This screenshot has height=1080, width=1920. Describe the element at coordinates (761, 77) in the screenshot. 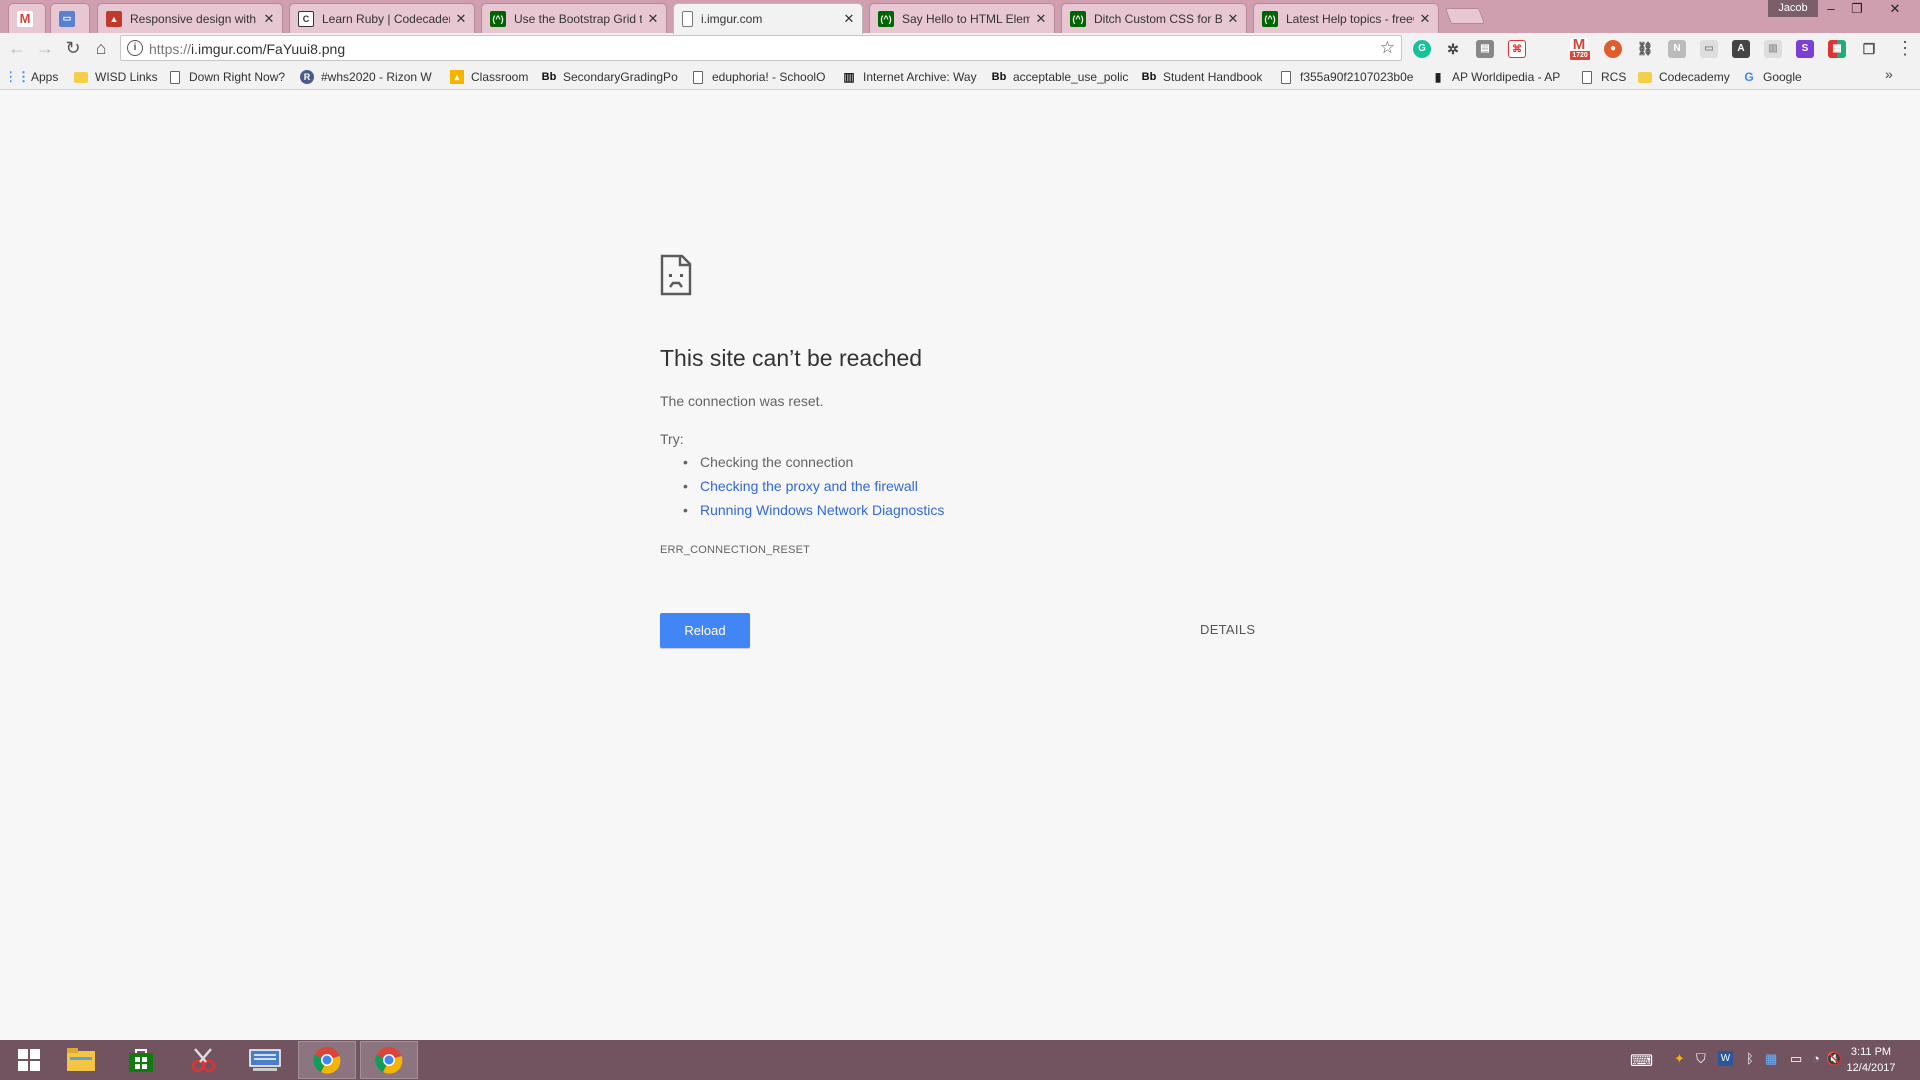

I see `bookmark-eduphoria: eduphoria! - SchoolO` at that location.